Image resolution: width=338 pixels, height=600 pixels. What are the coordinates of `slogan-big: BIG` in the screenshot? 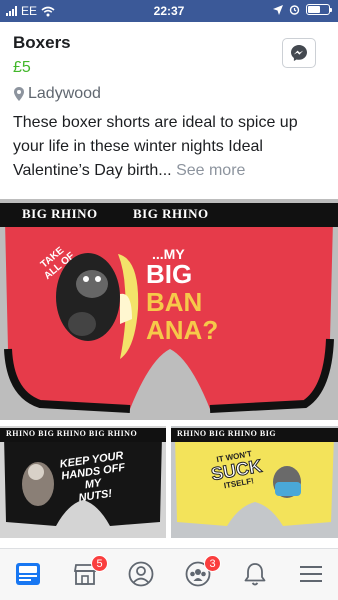 It's located at (169, 274).